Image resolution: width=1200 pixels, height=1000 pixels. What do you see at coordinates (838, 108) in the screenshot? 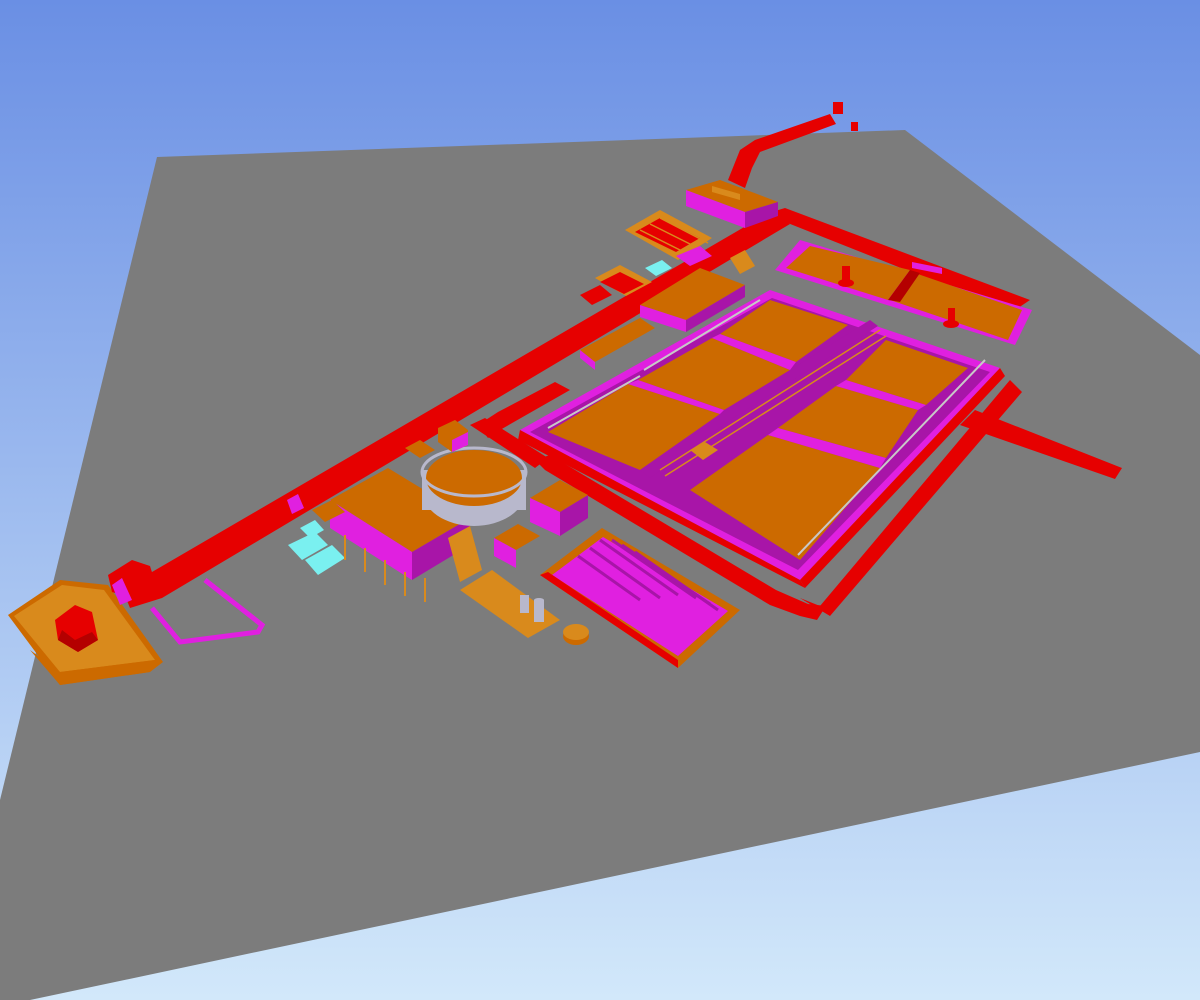
I see `intake-pipe-end` at bounding box center [838, 108].